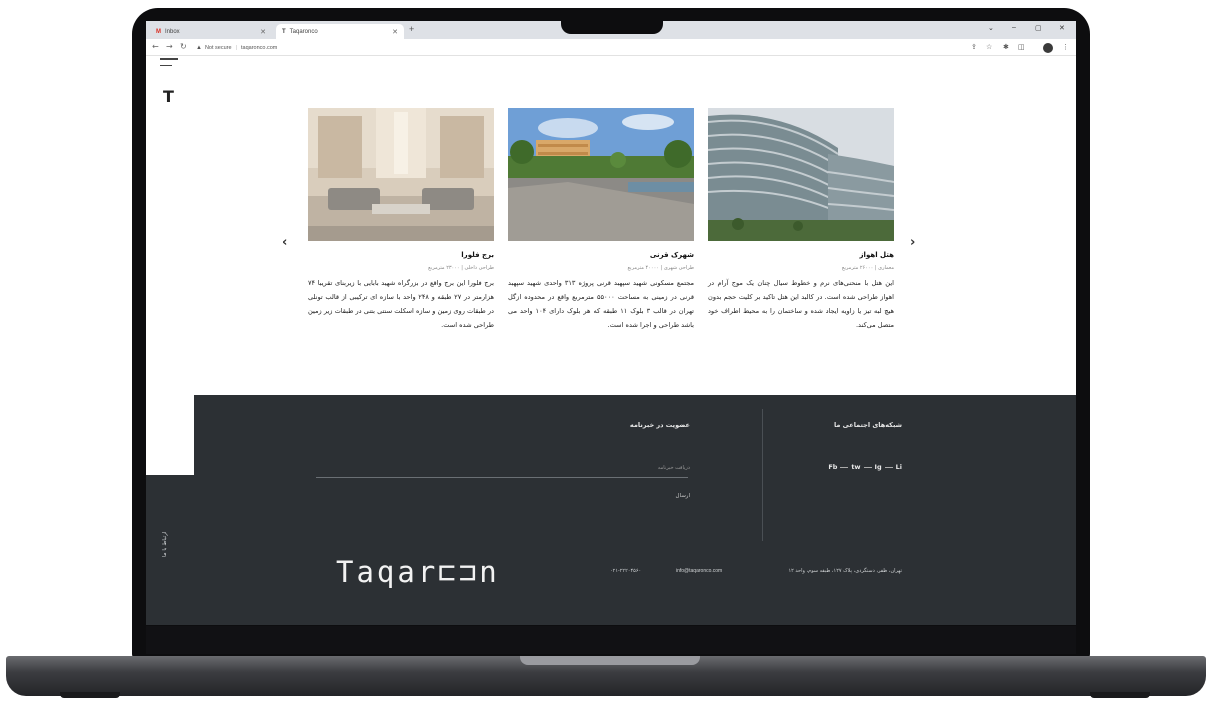  I want to click on project-title: شهرک قرنی, so click(601, 255).